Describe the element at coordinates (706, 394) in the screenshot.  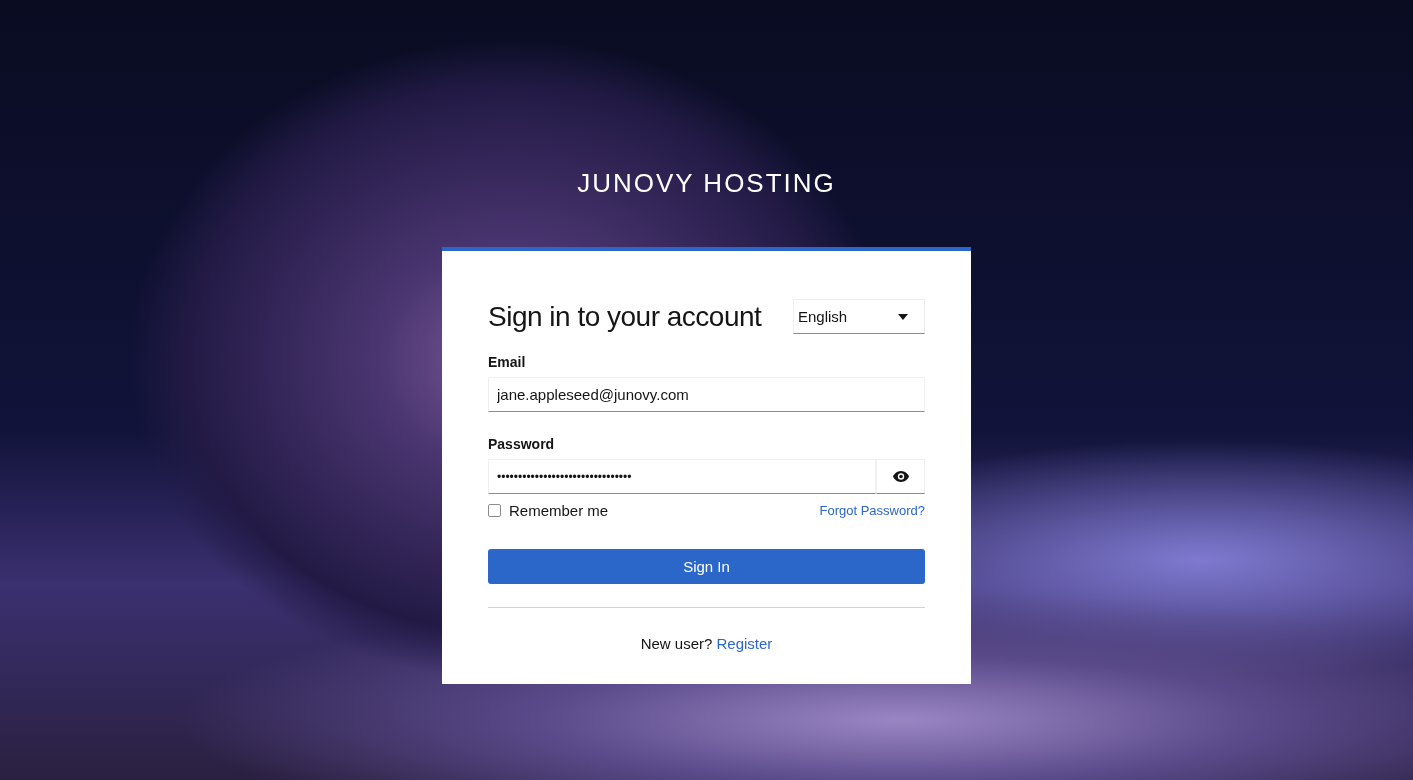
I see `email-field: jane.appleseed@junovy.com` at that location.